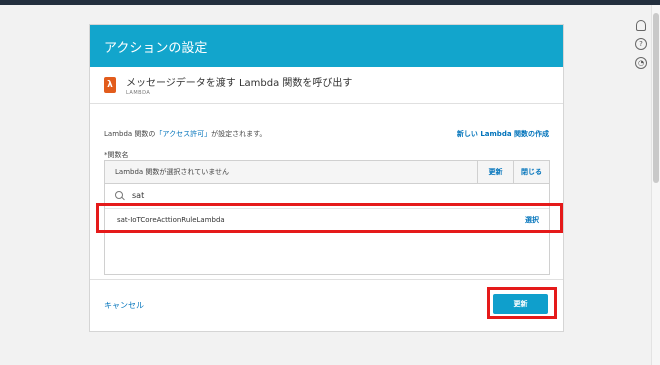  I want to click on page-scrollbar, so click(655, 185).